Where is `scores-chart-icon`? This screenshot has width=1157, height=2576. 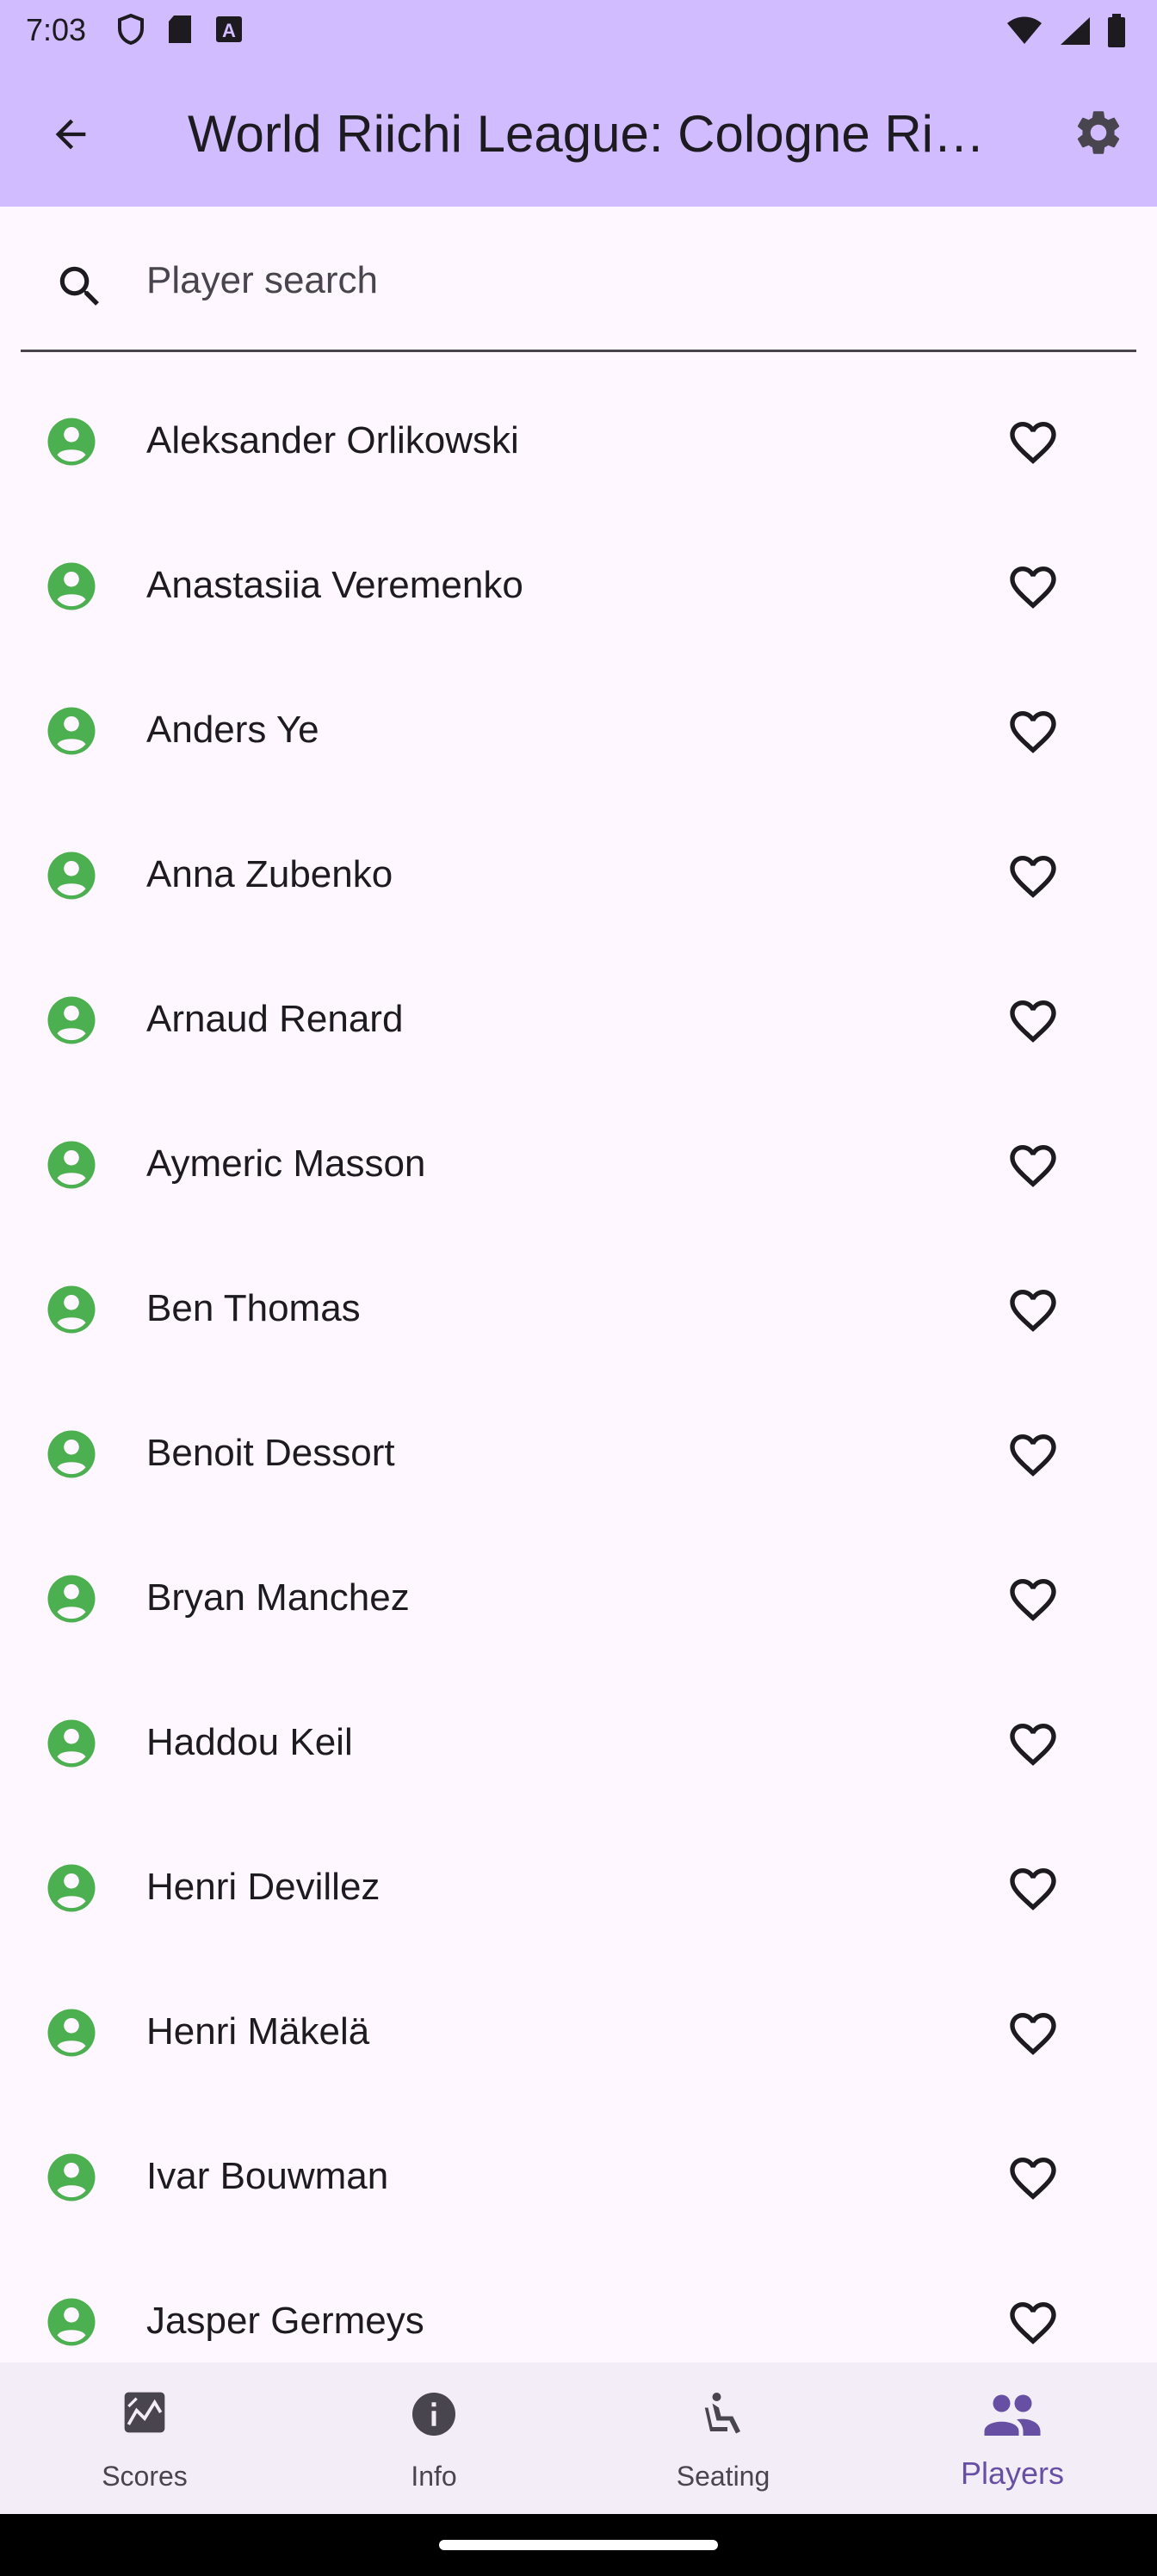
scores-chart-icon is located at coordinates (145, 2412).